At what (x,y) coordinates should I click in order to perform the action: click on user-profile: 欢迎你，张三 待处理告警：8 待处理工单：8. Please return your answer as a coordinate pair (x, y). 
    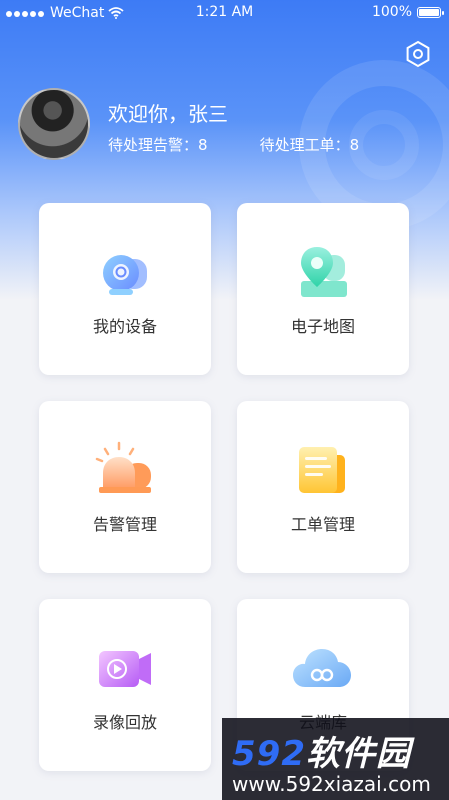
    Looking at the image, I should click on (228, 128).